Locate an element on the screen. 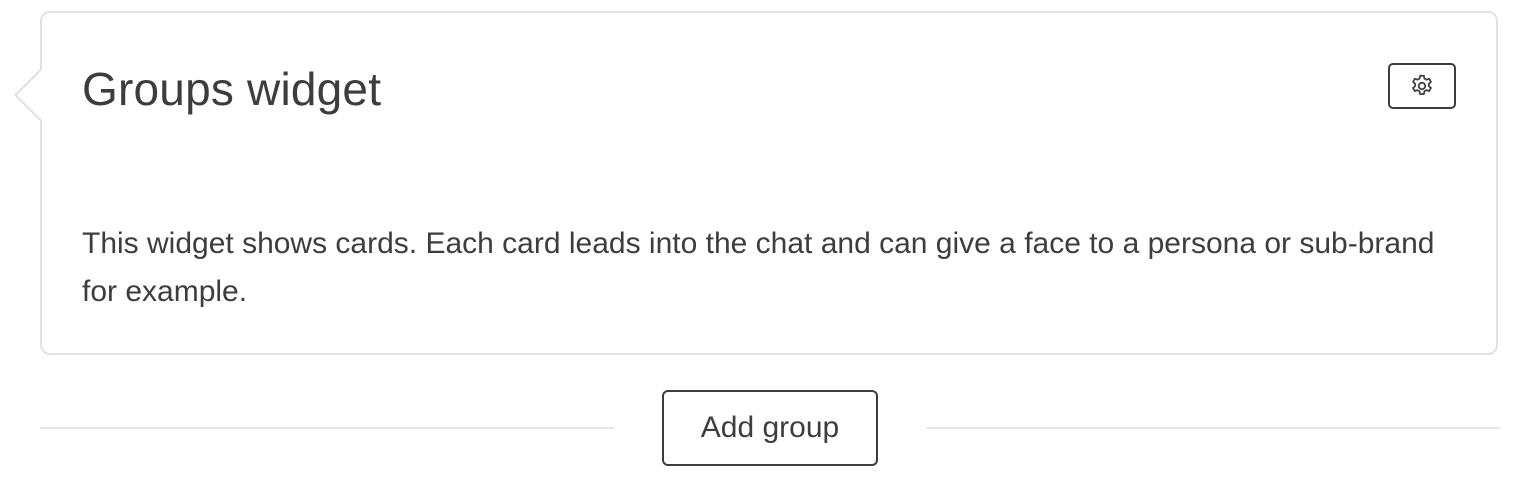 The width and height of the screenshot is (1528, 498). card-pointer-fill is located at coordinates (30, 95).